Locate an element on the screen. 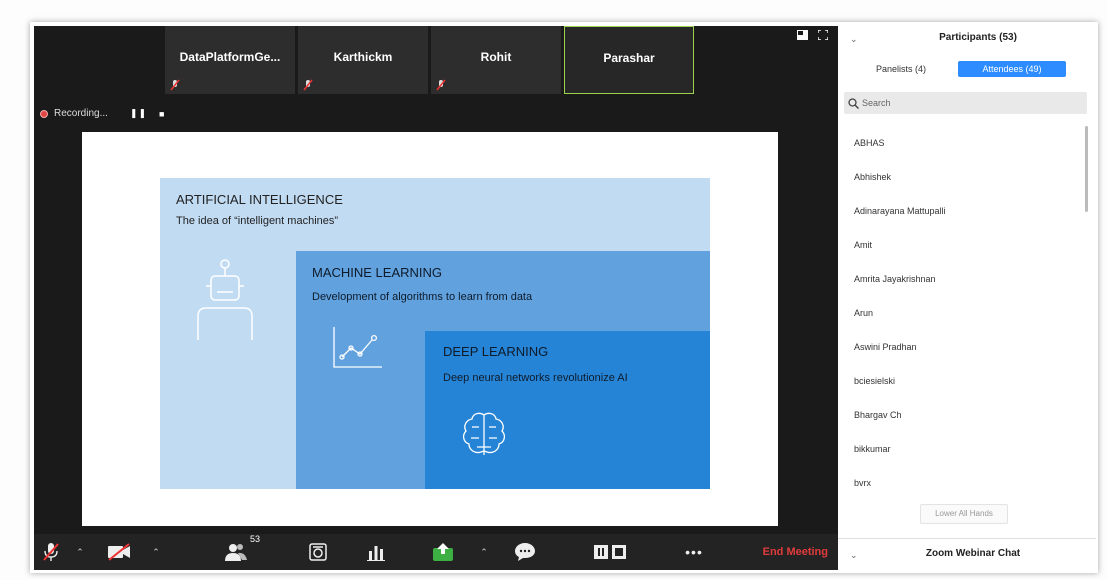 The image size is (1107, 580). video-off-icon is located at coordinates (119, 552).